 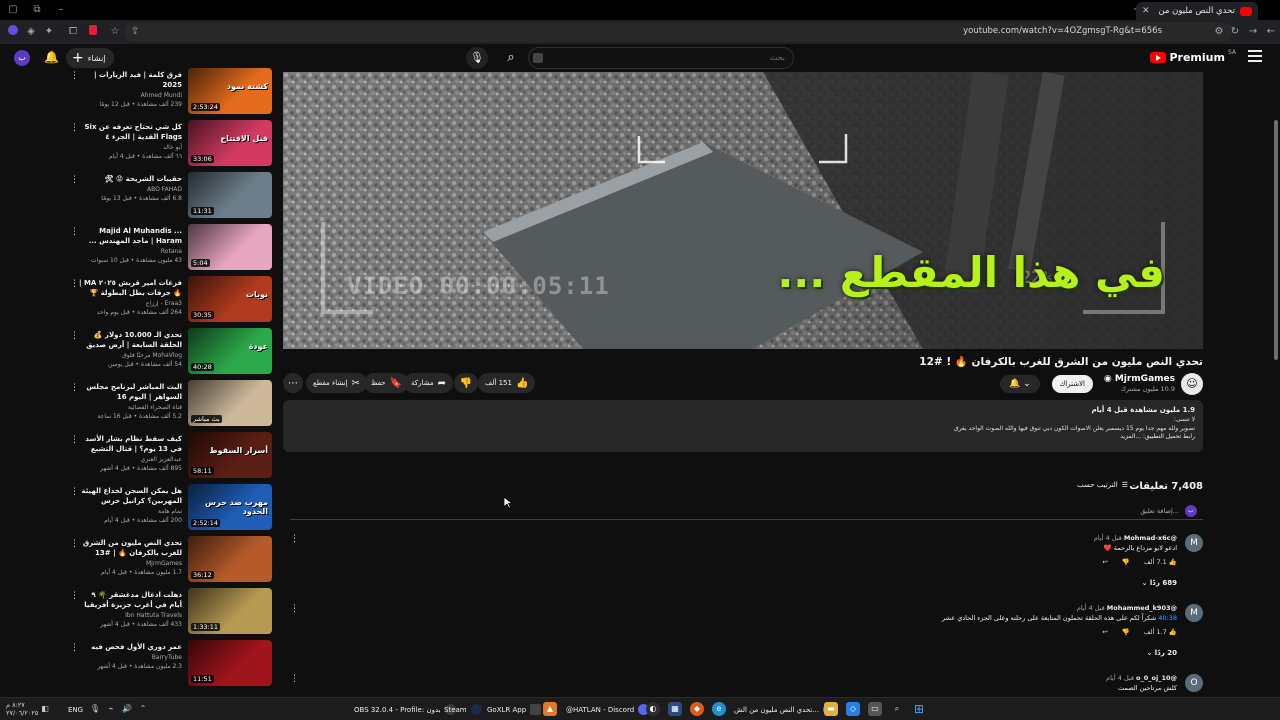 I want to click on recommendation-thumbnail: عودة 40:28, so click(x=230, y=351).